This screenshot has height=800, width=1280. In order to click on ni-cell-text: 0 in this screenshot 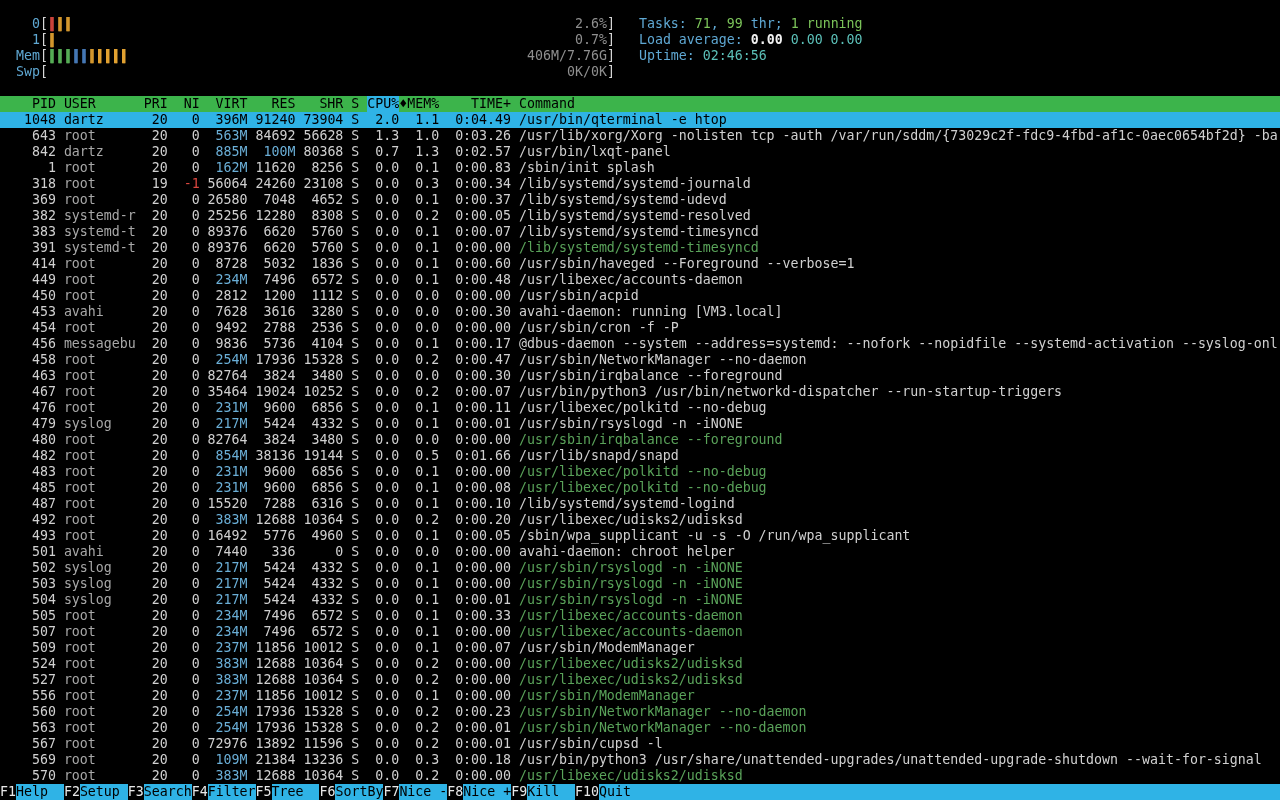, I will do `click(195, 312)`.